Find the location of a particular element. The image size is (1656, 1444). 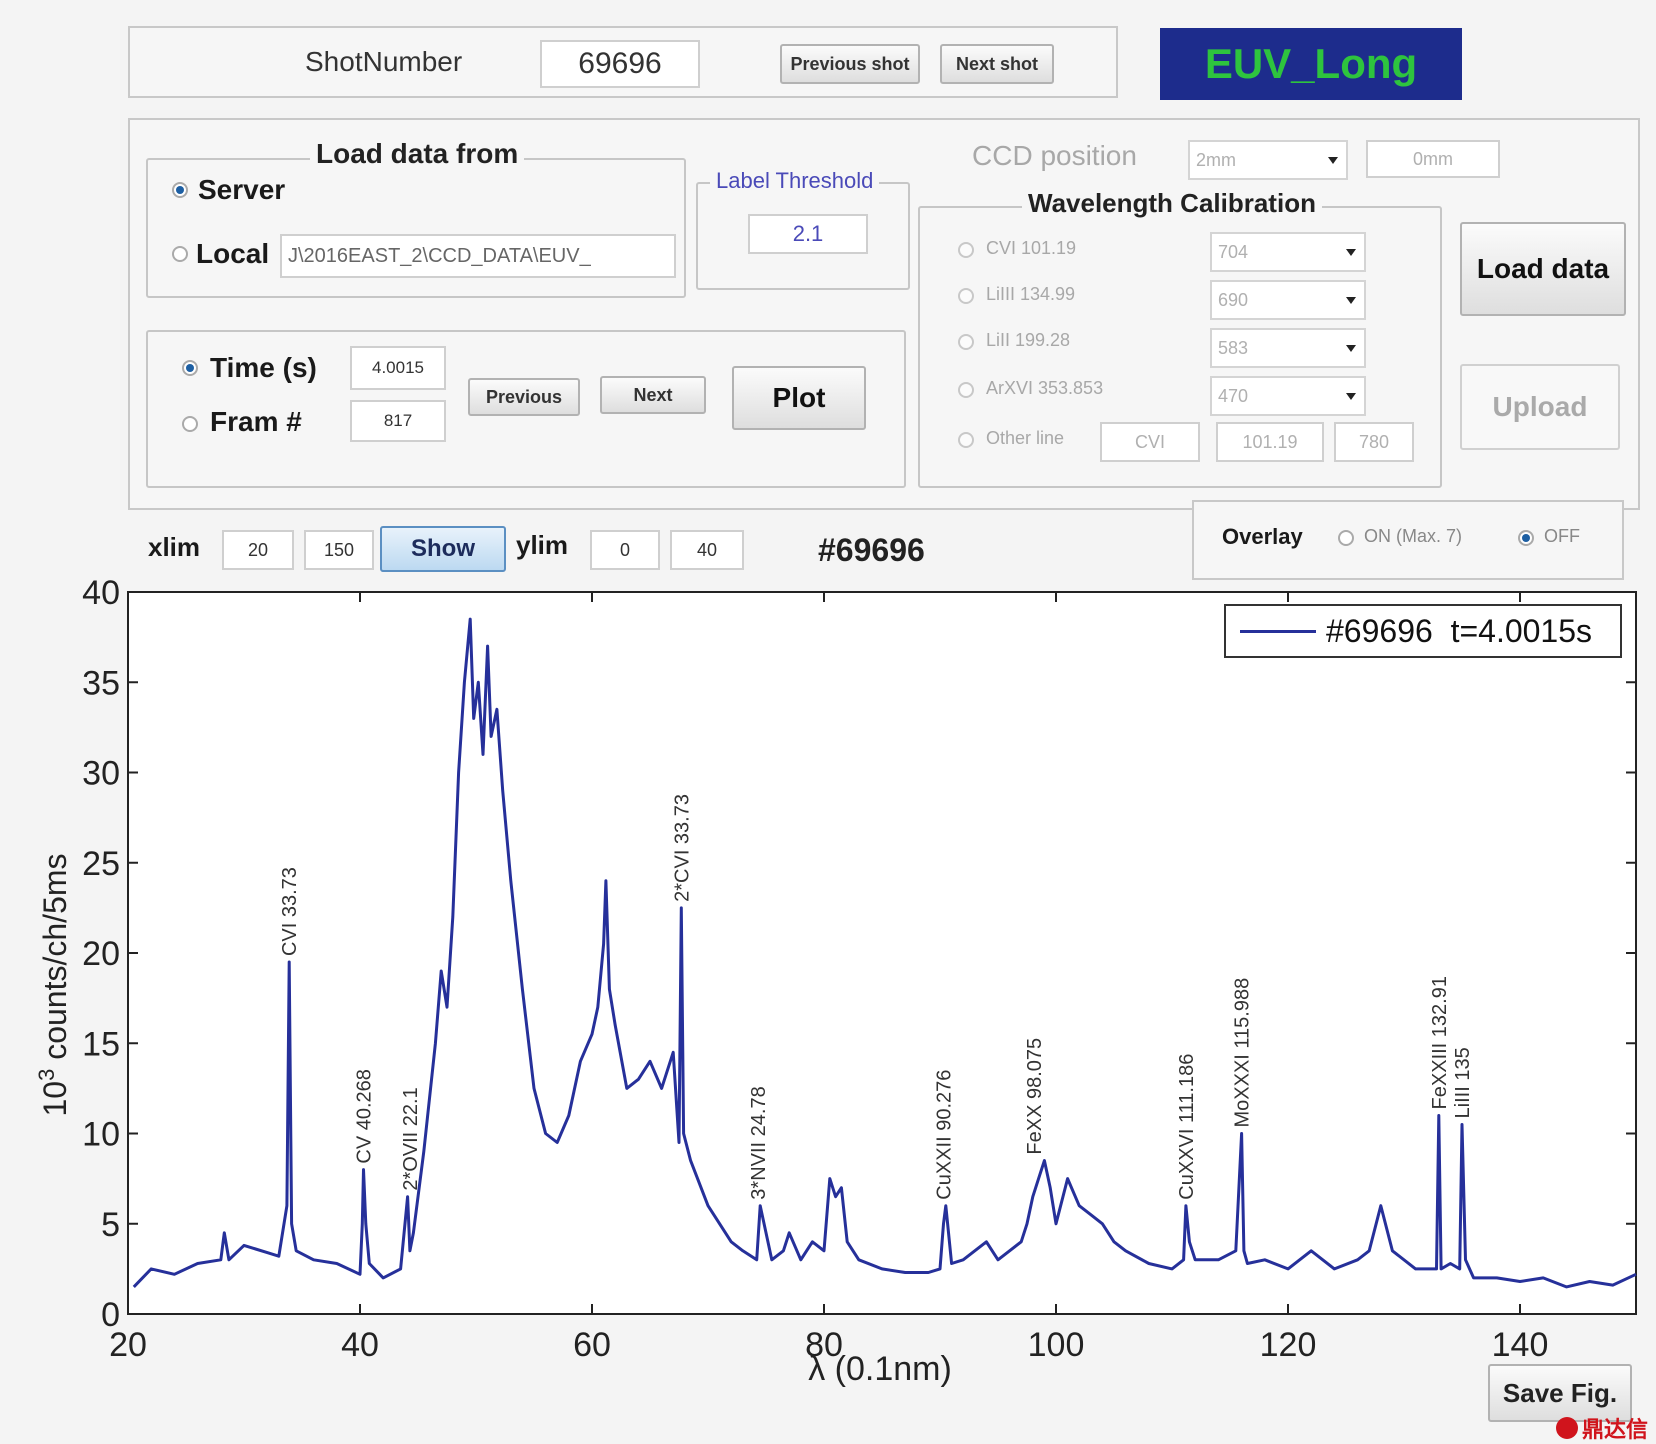

local-path-input: J\2016EAST_2\CCD_DATA\EUV_ is located at coordinates (478, 256).